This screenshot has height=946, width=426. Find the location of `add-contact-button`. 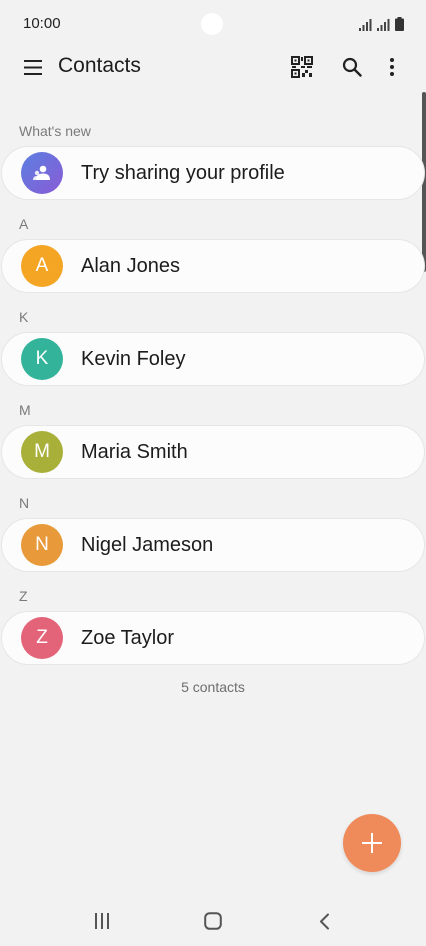

add-contact-button is located at coordinates (372, 843).